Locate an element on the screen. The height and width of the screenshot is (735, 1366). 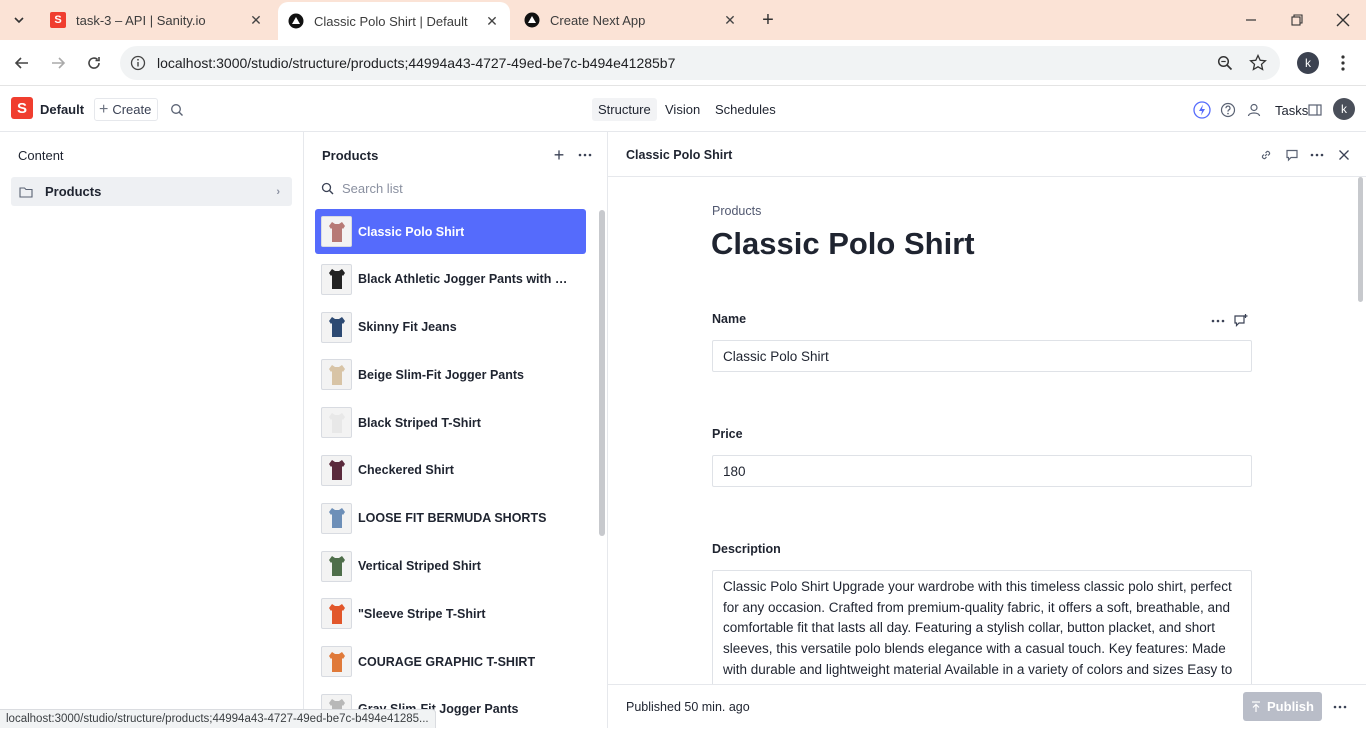
list-item: "Sleeve Stripe T-Shirt is located at coordinates (450, 613).